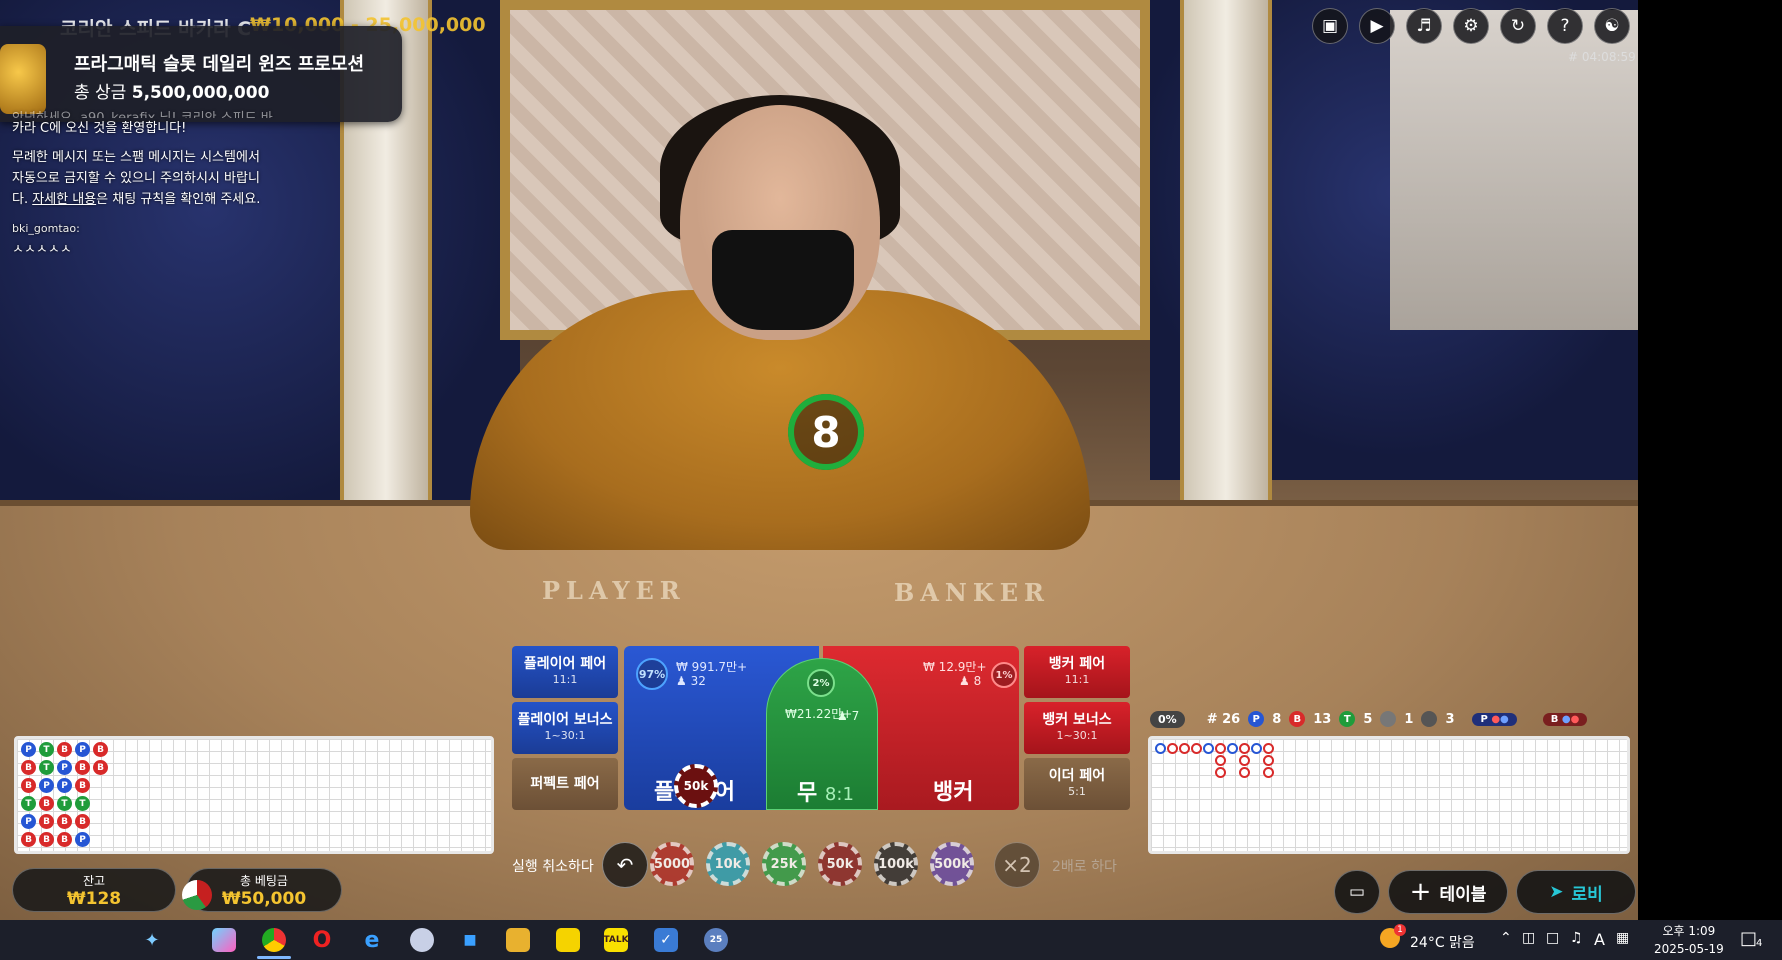 This screenshot has width=1782, height=960. Describe the element at coordinates (1602, 57) in the screenshot. I see `round-timestamp: # 04:08:59` at that location.